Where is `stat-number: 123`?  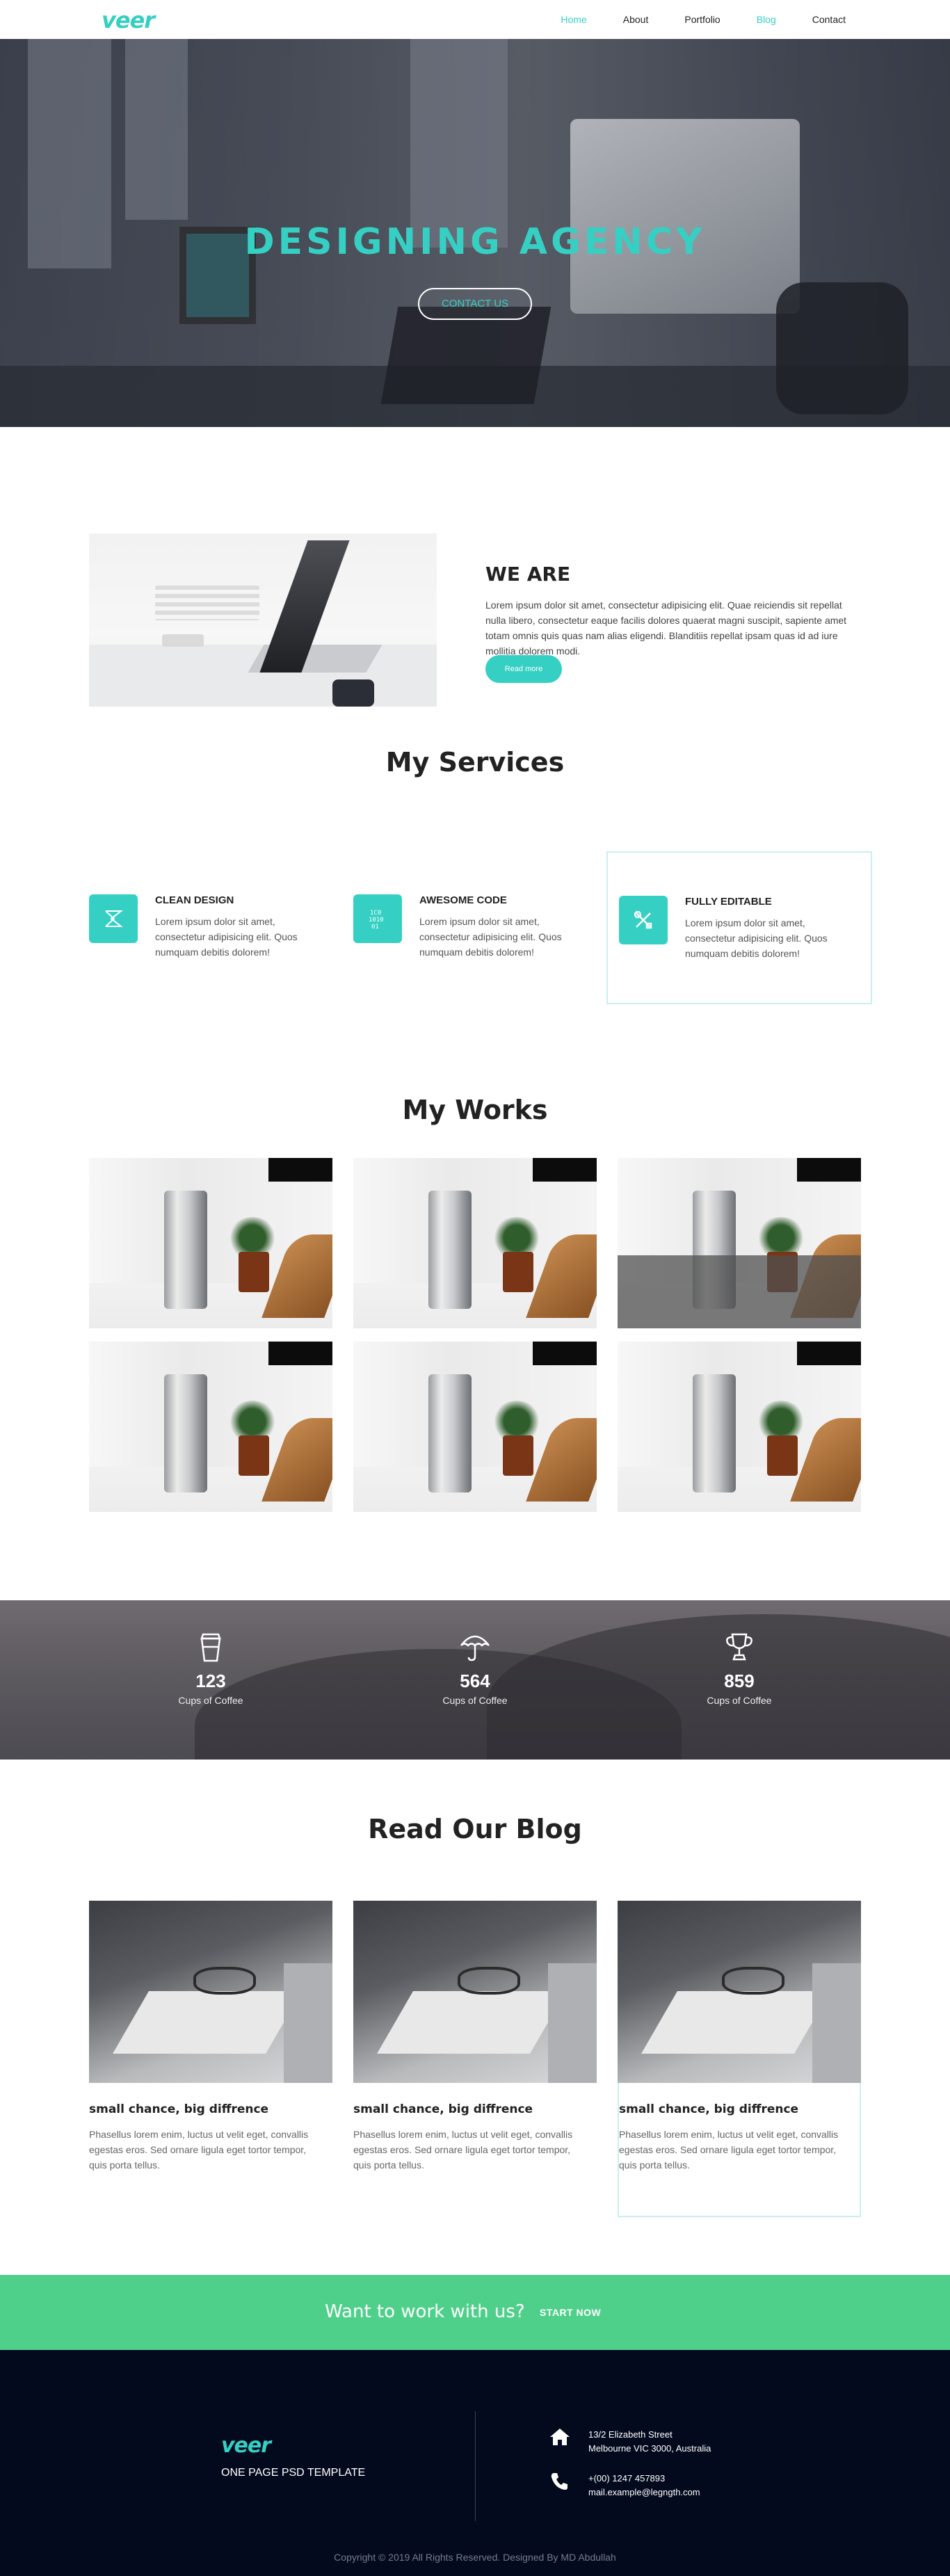
stat-number: 123 is located at coordinates (210, 1681).